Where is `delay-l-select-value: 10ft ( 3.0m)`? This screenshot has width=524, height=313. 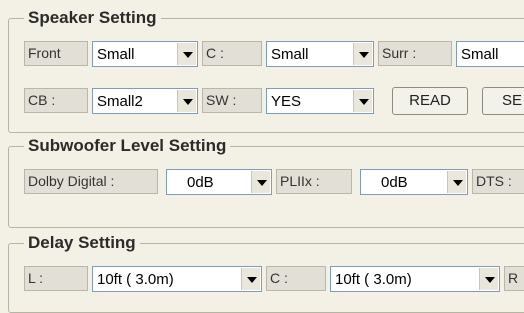
delay-l-select-value: 10ft ( 3.0m) is located at coordinates (135, 279).